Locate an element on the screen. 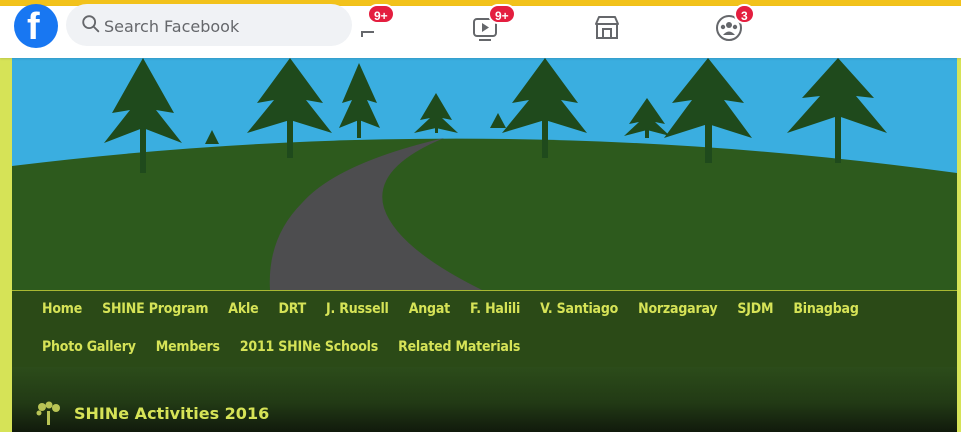  nav-drt: DRT is located at coordinates (292, 309).